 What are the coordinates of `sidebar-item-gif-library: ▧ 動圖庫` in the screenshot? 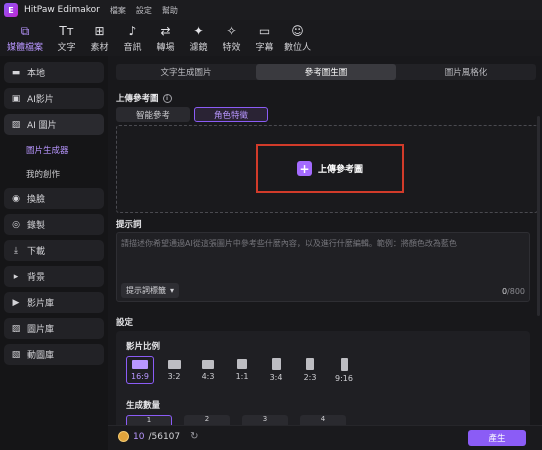 It's located at (54, 354).